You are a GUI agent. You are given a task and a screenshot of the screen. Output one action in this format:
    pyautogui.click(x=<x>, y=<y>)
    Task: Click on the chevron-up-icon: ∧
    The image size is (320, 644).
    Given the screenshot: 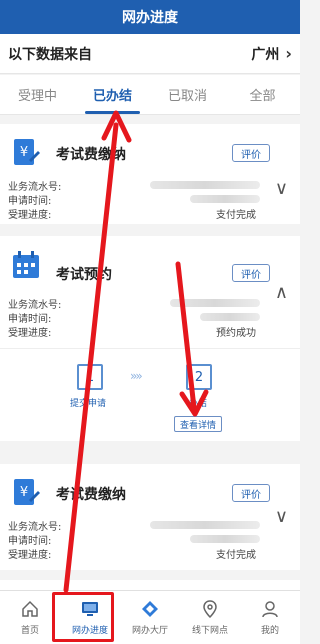 What is the action you would take?
    pyautogui.click(x=281, y=292)
    